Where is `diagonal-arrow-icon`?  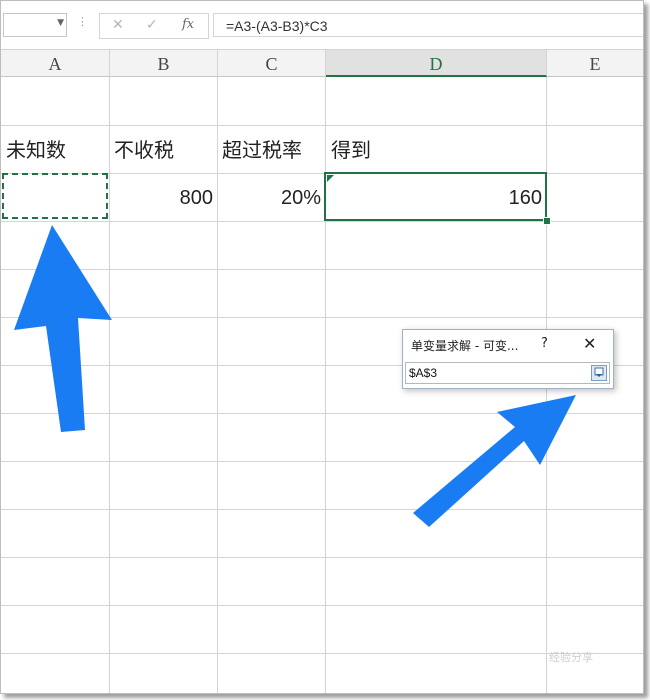
diagonal-arrow-icon is located at coordinates (494, 461).